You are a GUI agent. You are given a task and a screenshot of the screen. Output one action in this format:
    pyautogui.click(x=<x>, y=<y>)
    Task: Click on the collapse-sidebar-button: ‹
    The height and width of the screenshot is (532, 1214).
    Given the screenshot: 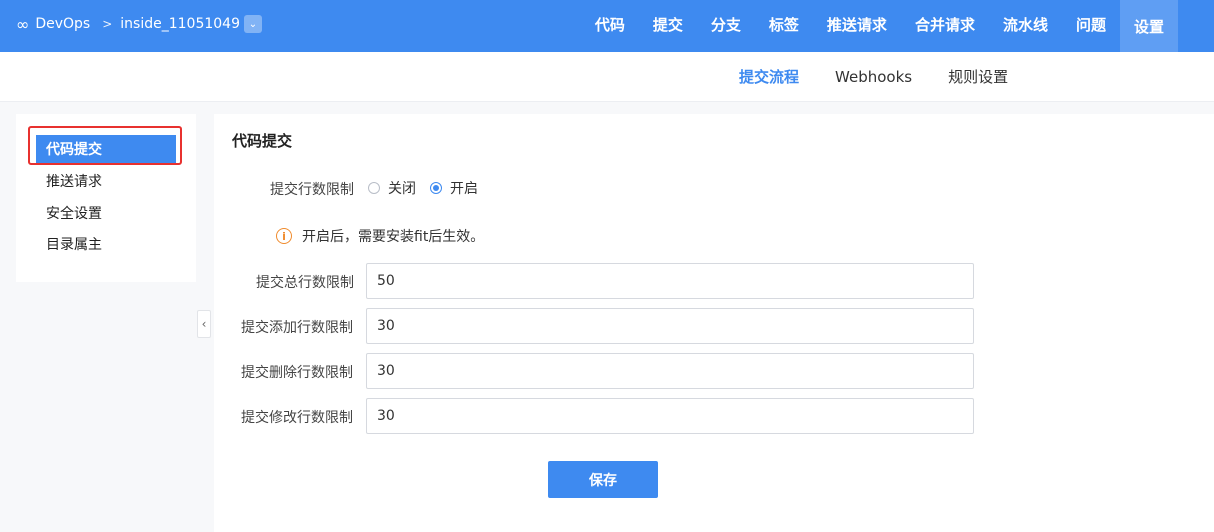 What is the action you would take?
    pyautogui.click(x=204, y=324)
    